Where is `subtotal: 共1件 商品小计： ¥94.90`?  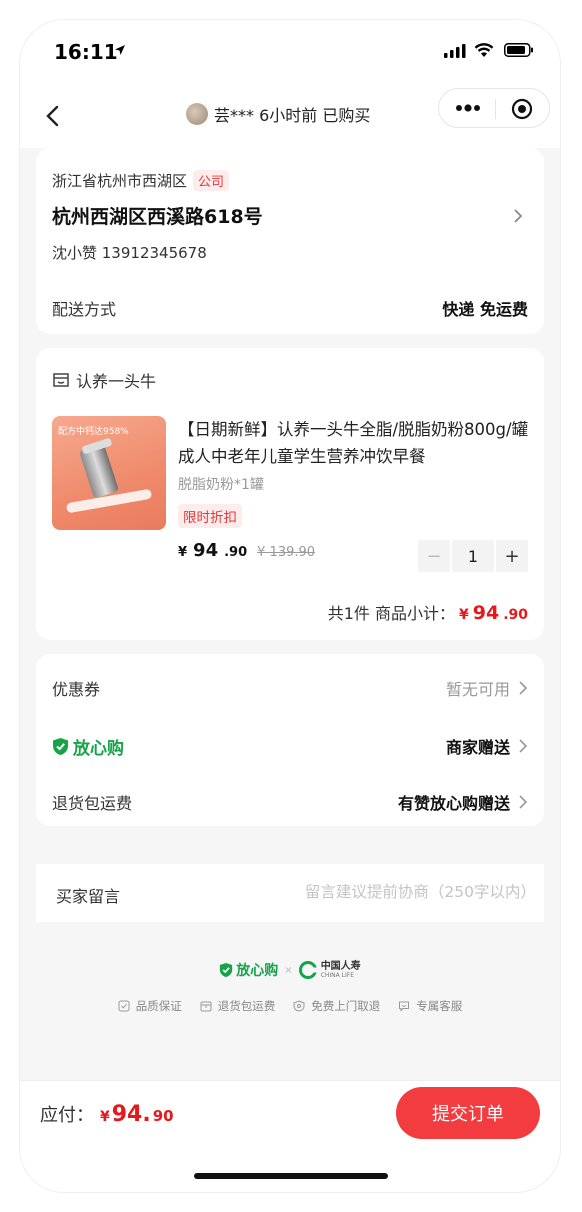
subtotal: 共1件 商品小计： ¥94.90 is located at coordinates (428, 612).